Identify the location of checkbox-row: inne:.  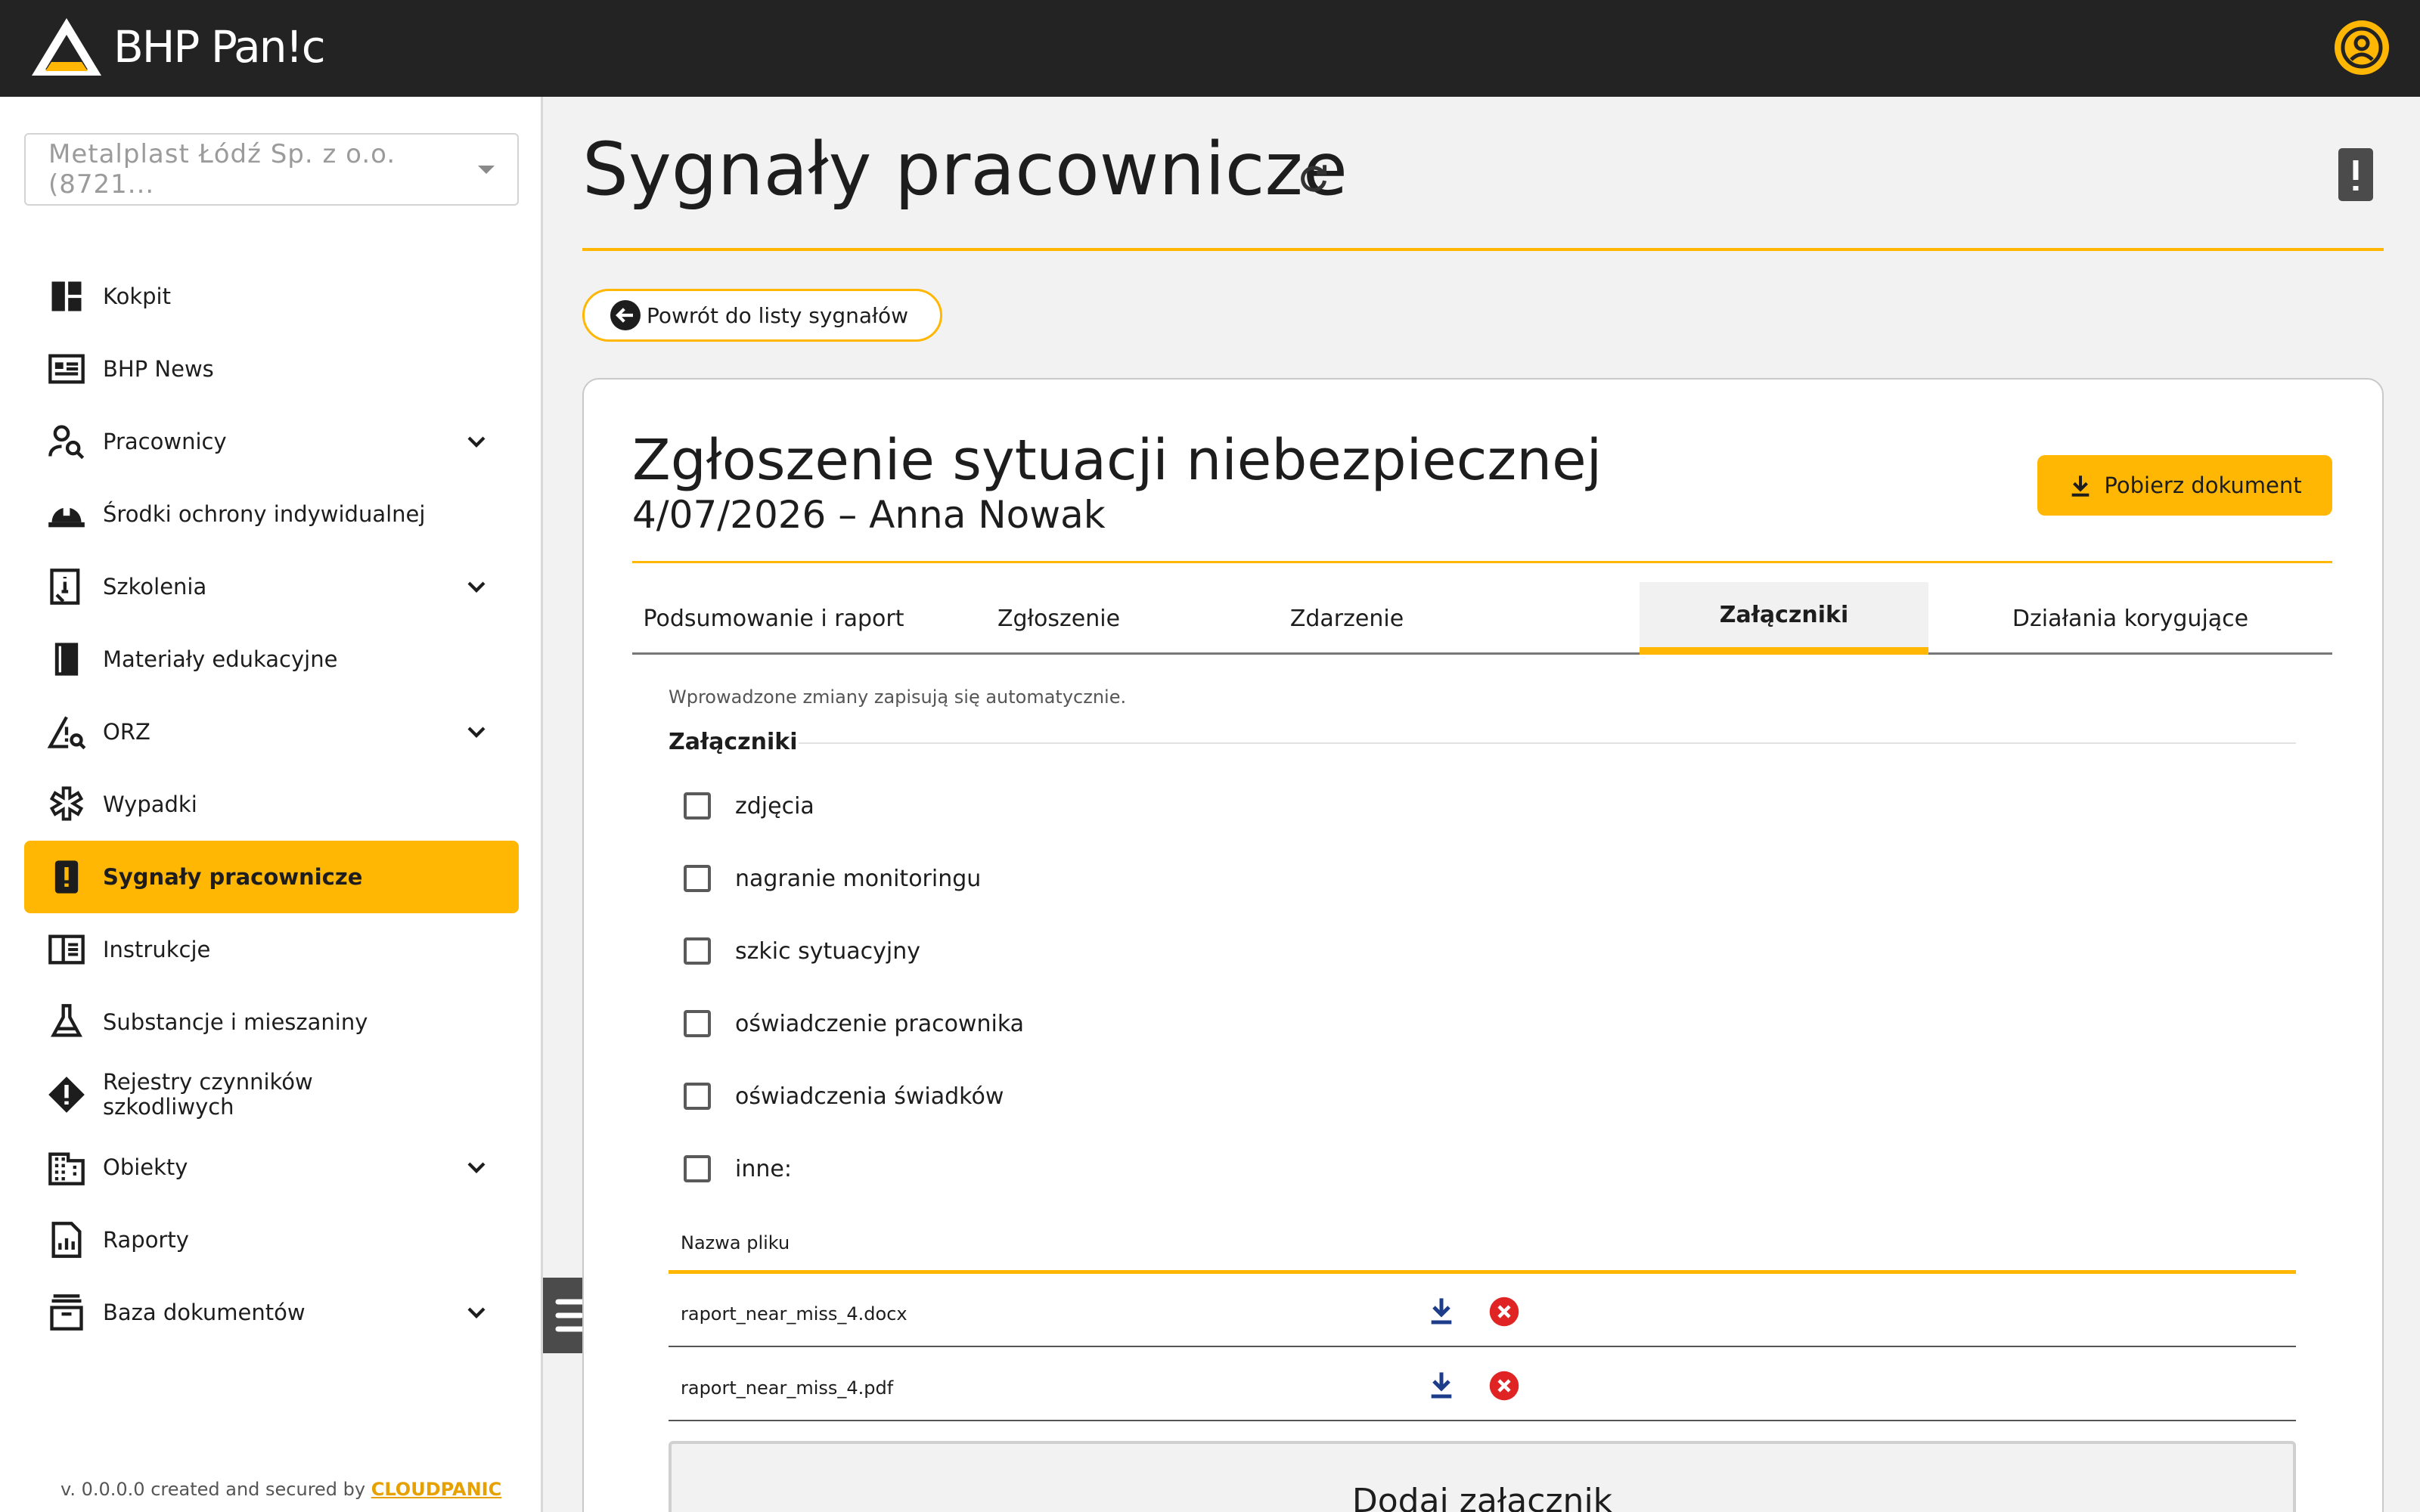
(738, 1168).